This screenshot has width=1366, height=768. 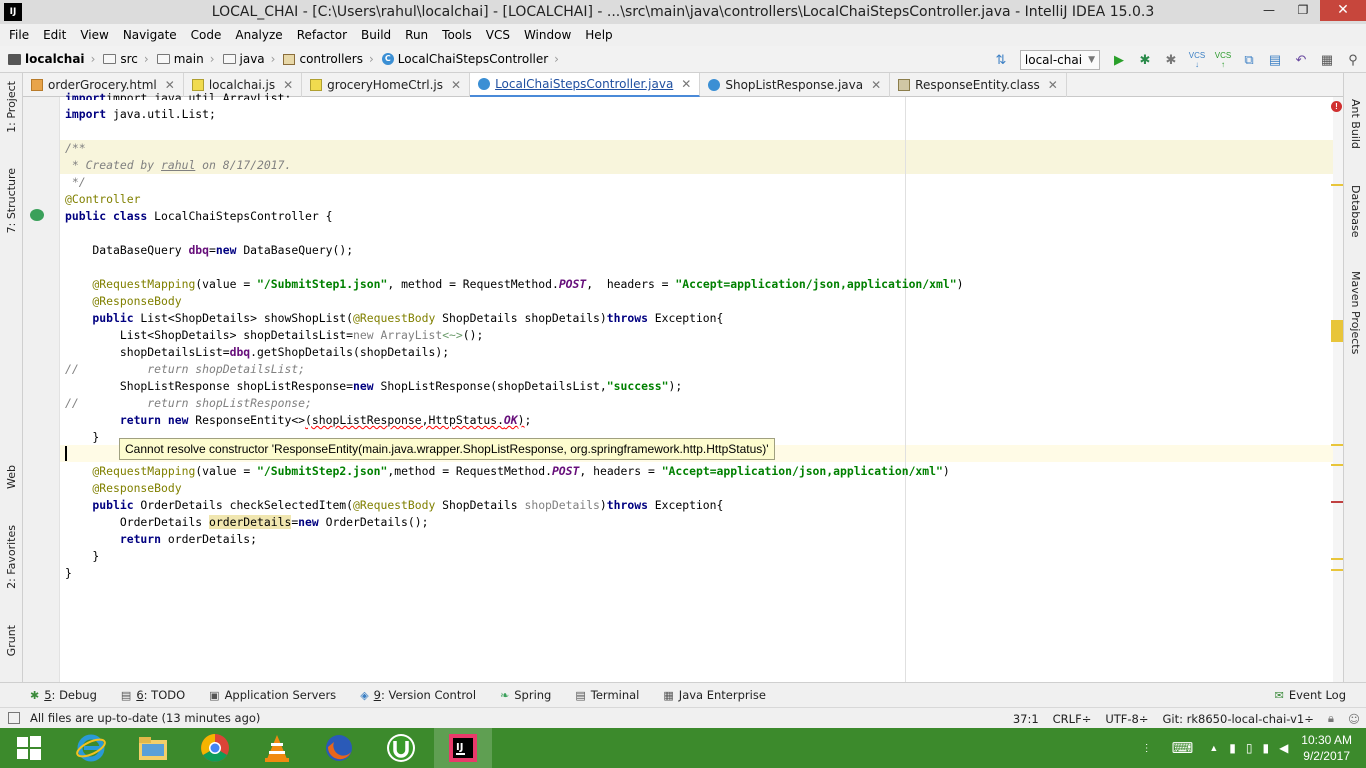 I want to click on build-icon: ⇅, so click(x=1001, y=60).